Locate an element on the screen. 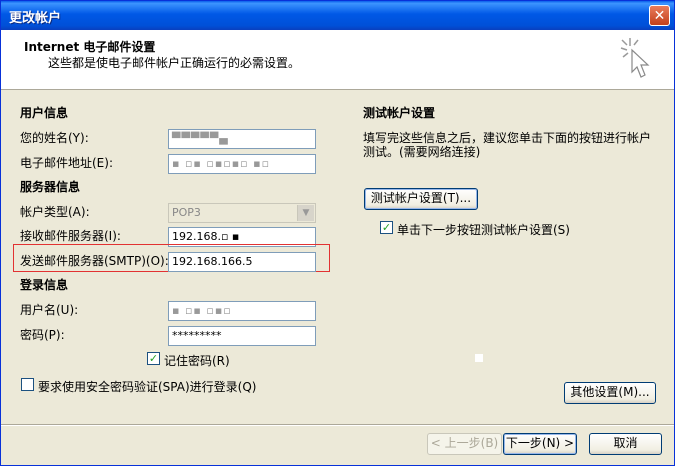 This screenshot has width=675, height=466. focus-artifact is located at coordinates (479, 358).